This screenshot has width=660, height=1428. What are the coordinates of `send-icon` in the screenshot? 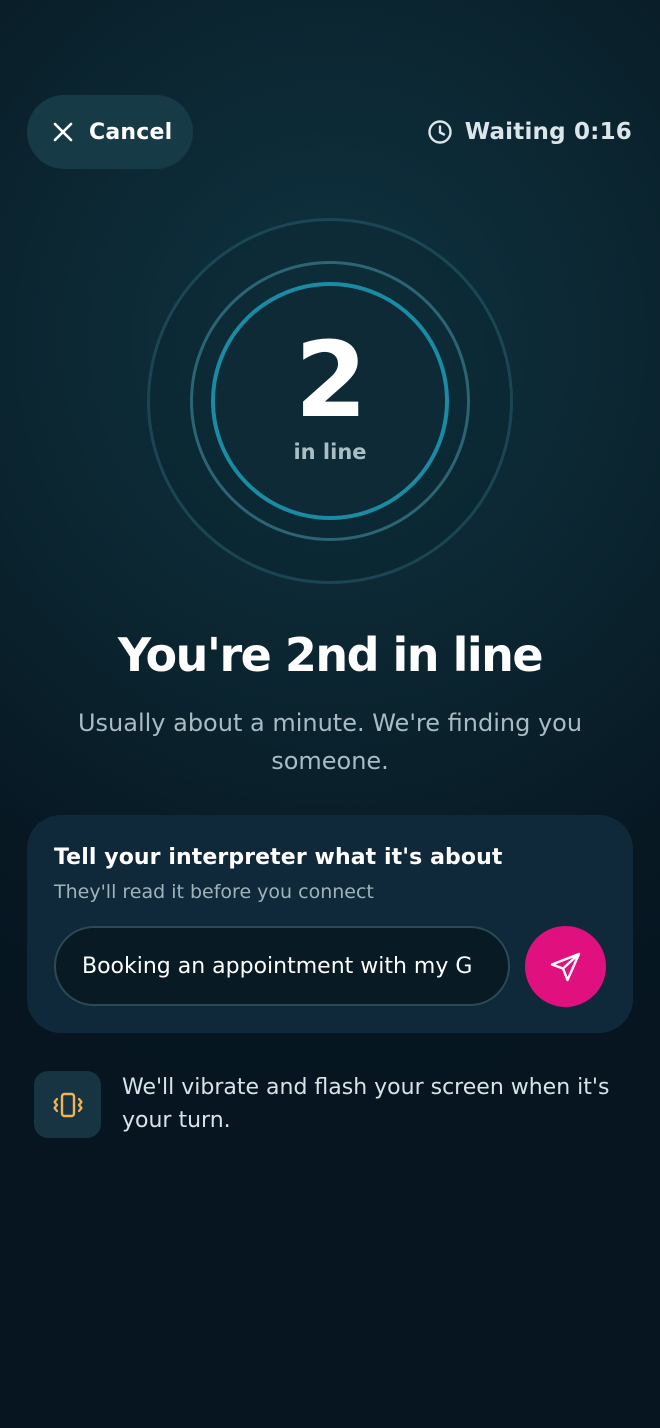 It's located at (565, 966).